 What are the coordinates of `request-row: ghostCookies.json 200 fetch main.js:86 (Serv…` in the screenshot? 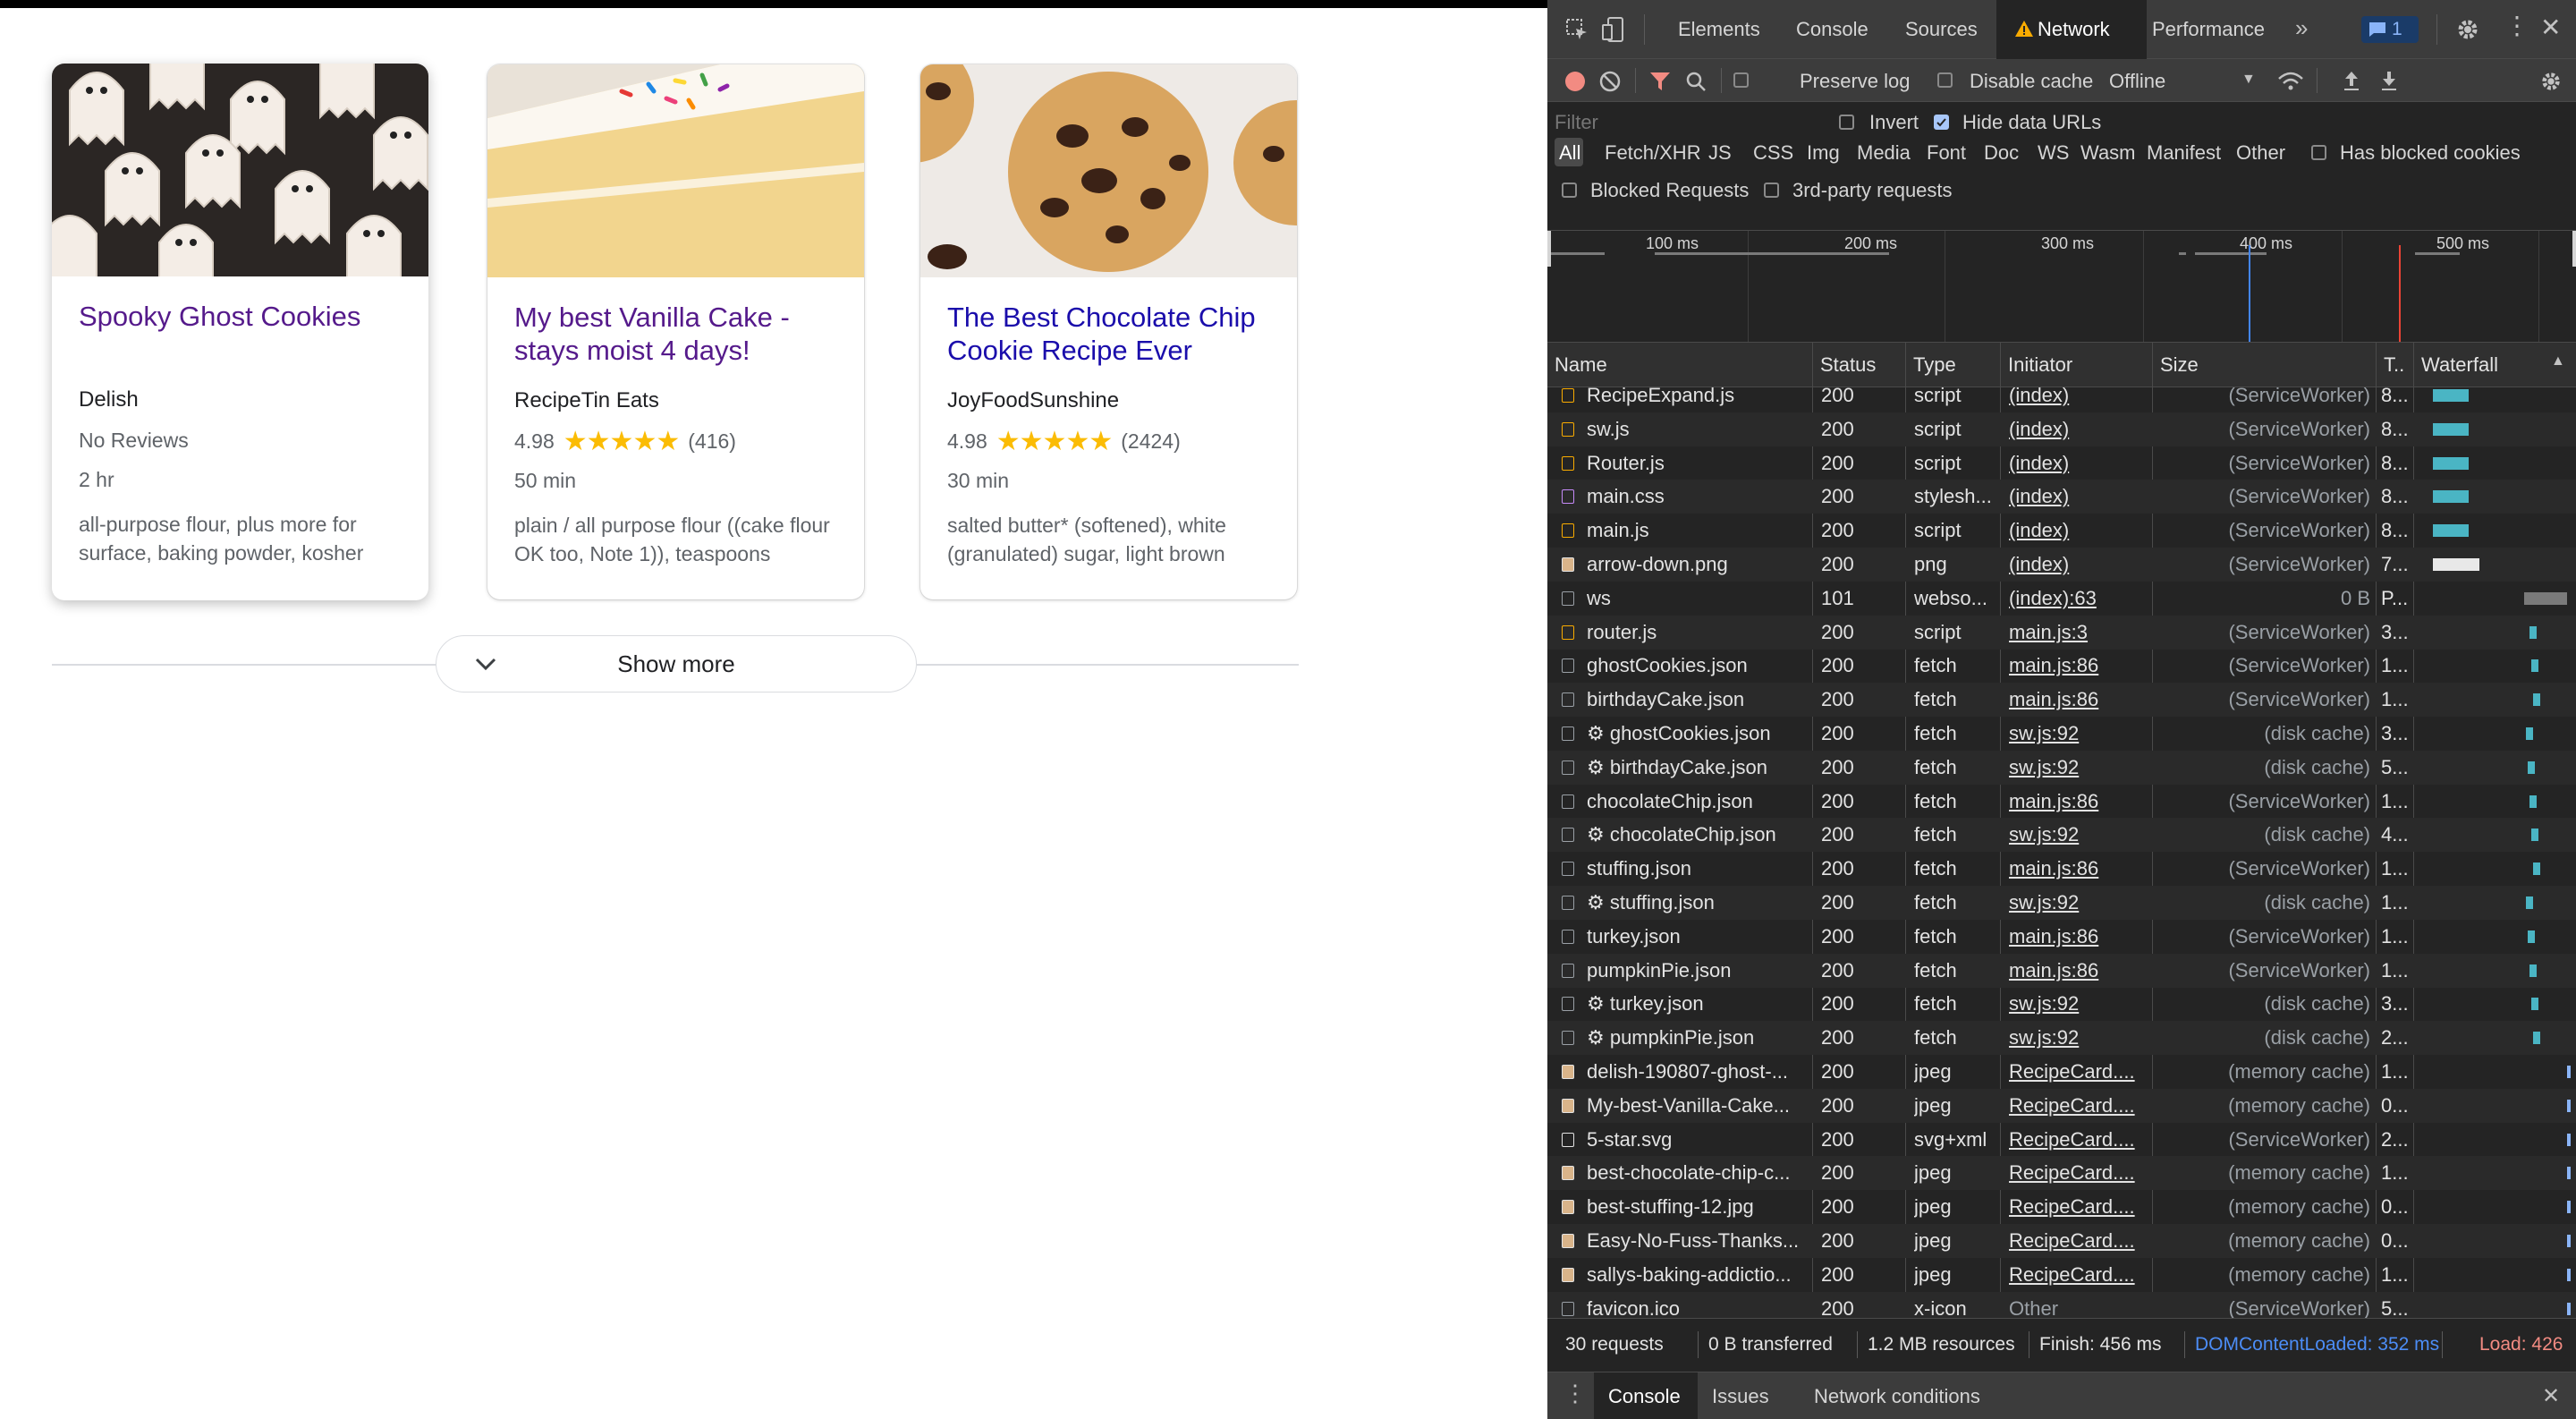 It's located at (2061, 666).